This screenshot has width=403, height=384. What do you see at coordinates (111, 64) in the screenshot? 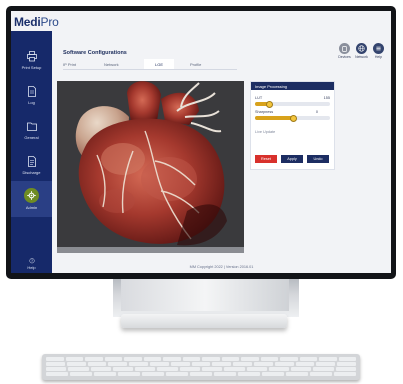
I see `tab-network: Network` at bounding box center [111, 64].